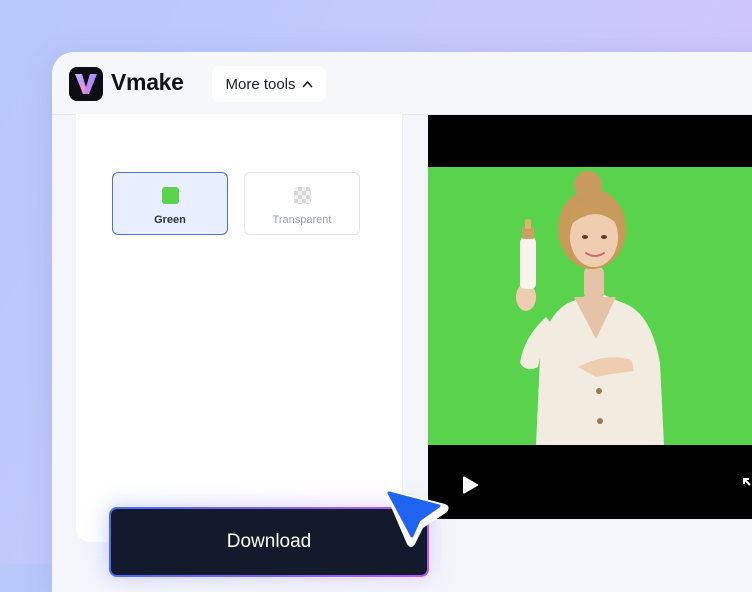 The width and height of the screenshot is (752, 592). I want to click on woman-holding-bottle-image, so click(590, 308).